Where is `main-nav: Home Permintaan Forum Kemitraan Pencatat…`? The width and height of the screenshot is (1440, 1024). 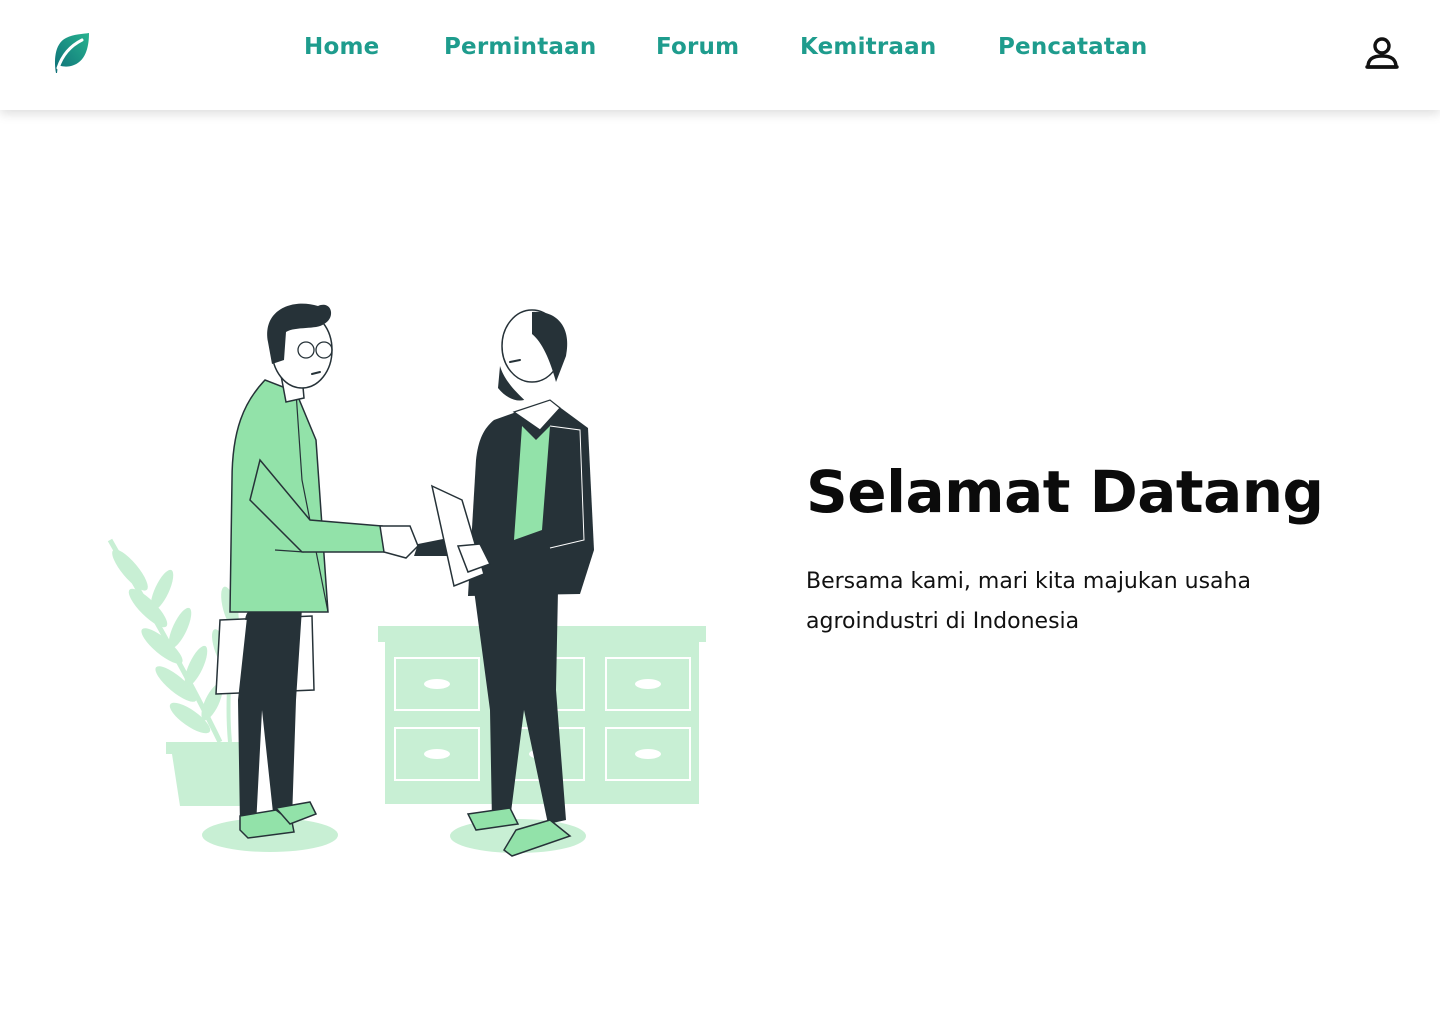
main-nav: Home Permintaan Forum Kemitraan Pencatat… is located at coordinates (720, 51).